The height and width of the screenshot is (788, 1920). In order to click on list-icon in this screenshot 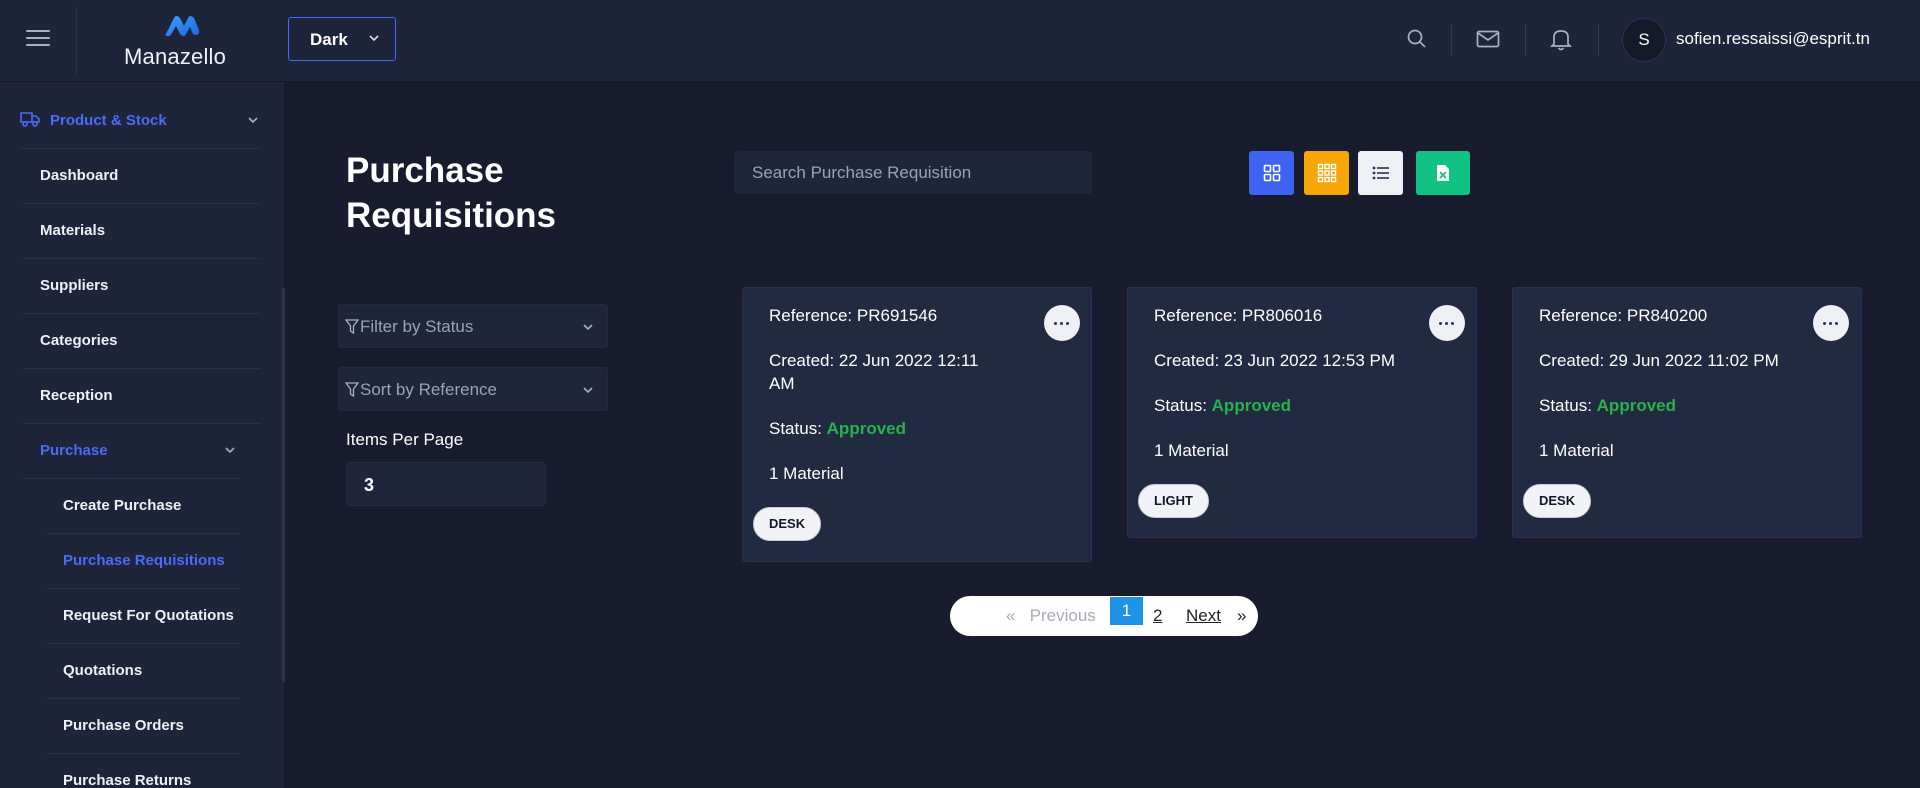, I will do `click(1380, 173)`.